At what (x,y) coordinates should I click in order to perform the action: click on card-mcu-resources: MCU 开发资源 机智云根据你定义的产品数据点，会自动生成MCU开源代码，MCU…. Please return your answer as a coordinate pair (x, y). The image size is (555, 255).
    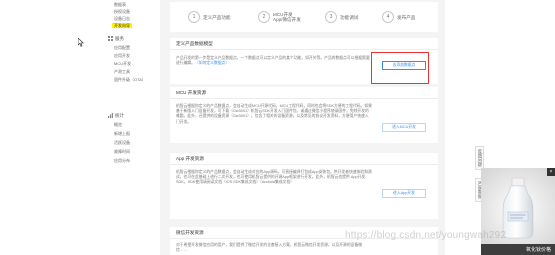
    Looking at the image, I should click on (304, 115).